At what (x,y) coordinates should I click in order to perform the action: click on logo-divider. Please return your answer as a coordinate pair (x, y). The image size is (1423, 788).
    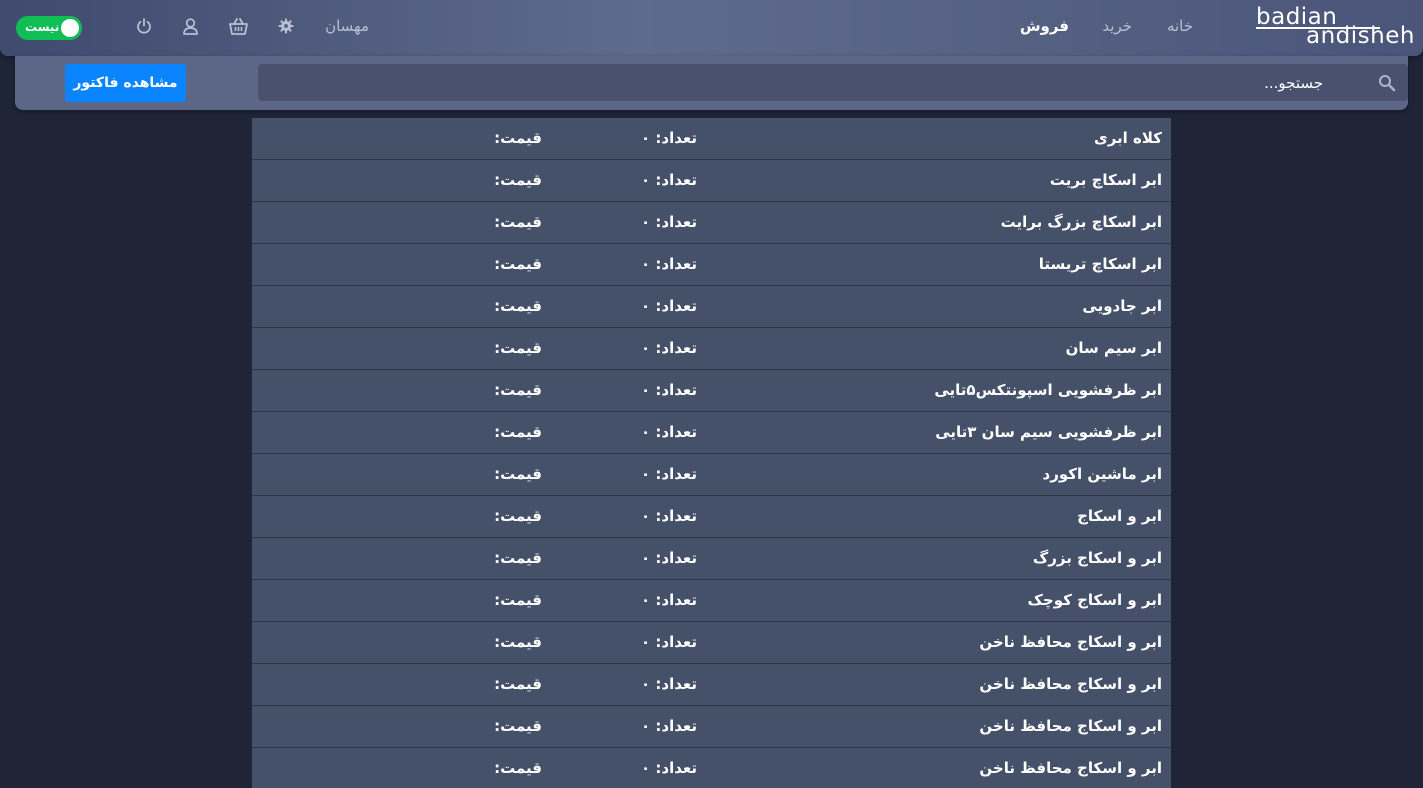
    Looking at the image, I should click on (1318, 28).